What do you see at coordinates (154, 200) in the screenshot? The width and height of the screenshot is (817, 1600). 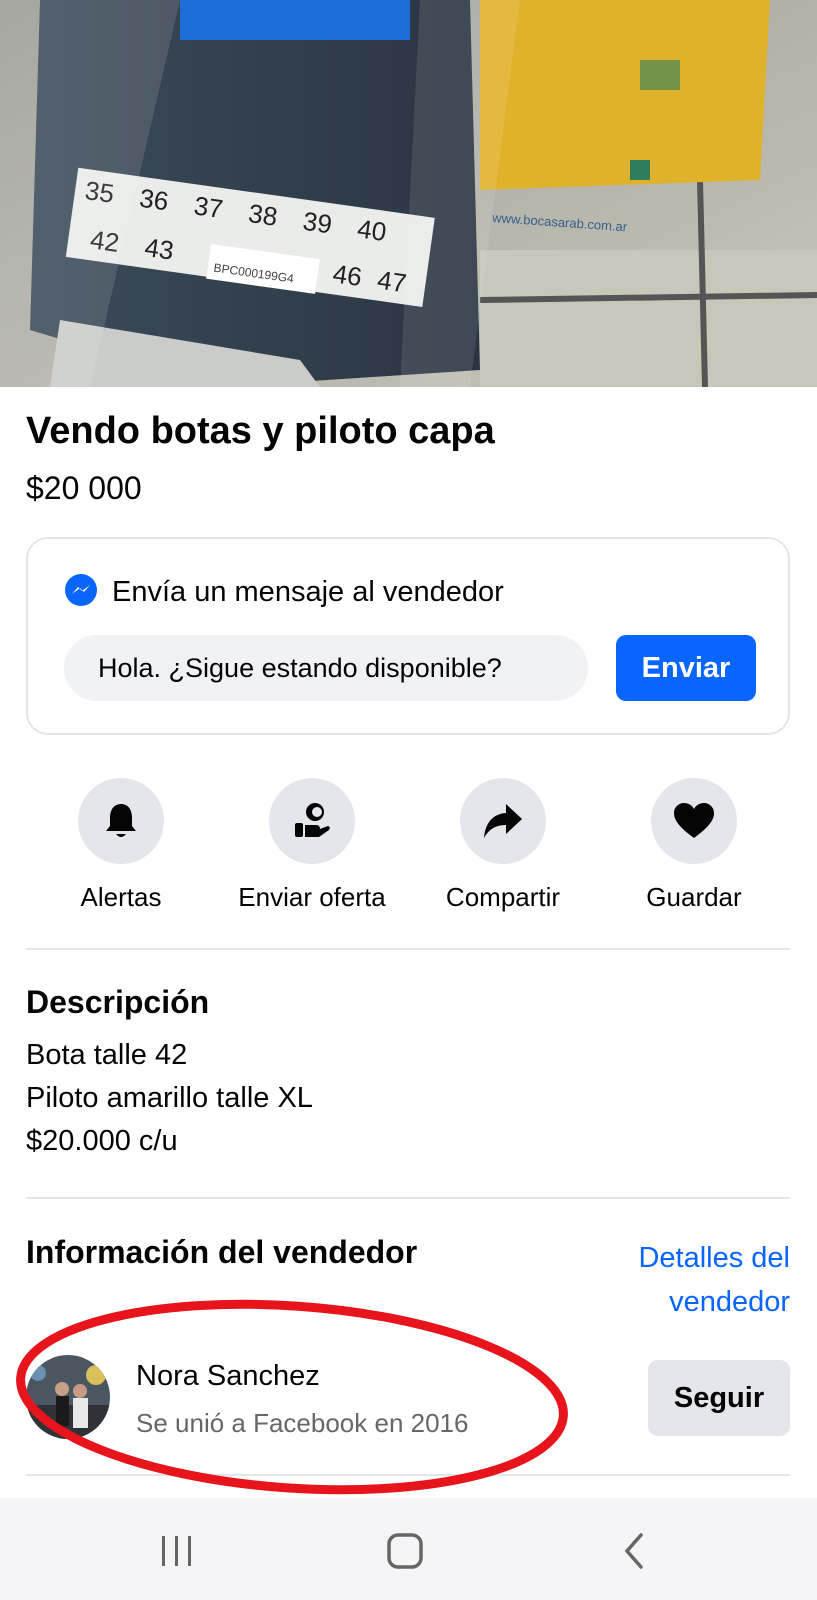 I see `photo-size-number: 36` at bounding box center [154, 200].